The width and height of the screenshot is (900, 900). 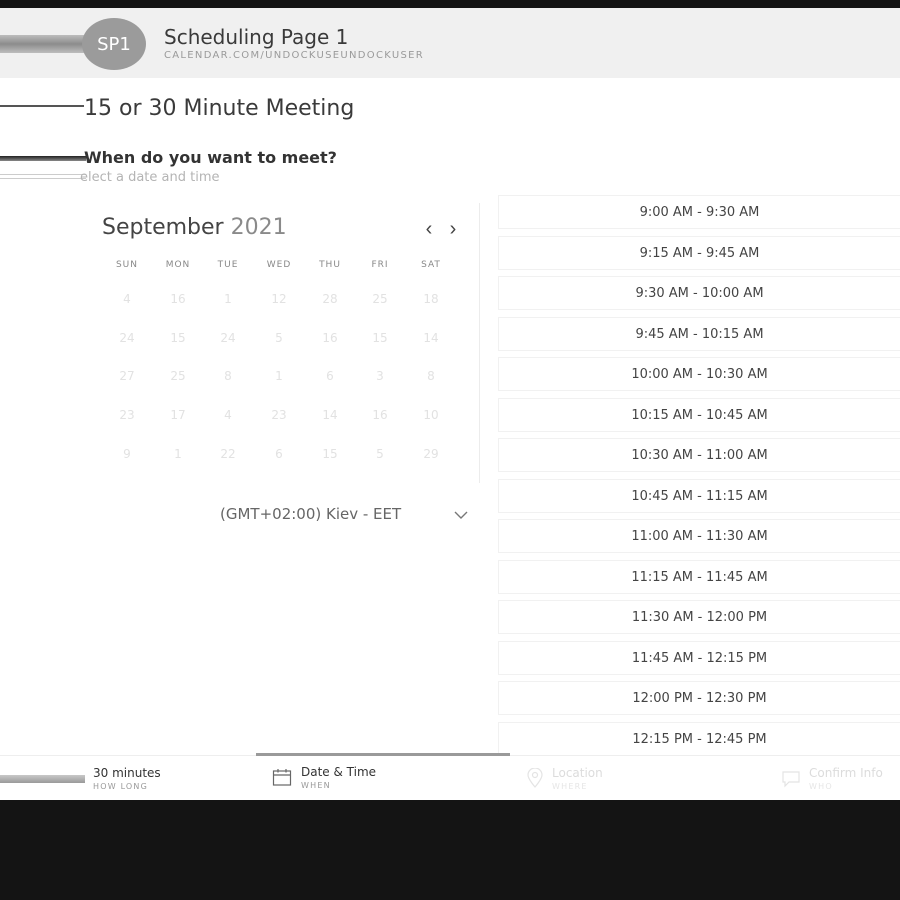 What do you see at coordinates (228, 265) in the screenshot?
I see `weekday-header: TUE` at bounding box center [228, 265].